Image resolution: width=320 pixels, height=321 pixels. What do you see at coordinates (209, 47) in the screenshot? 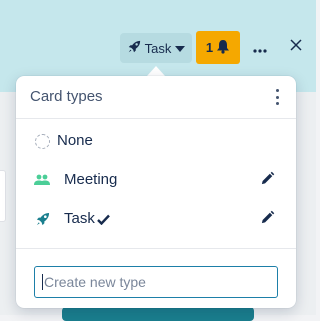
I see `notification-count: 1` at bounding box center [209, 47].